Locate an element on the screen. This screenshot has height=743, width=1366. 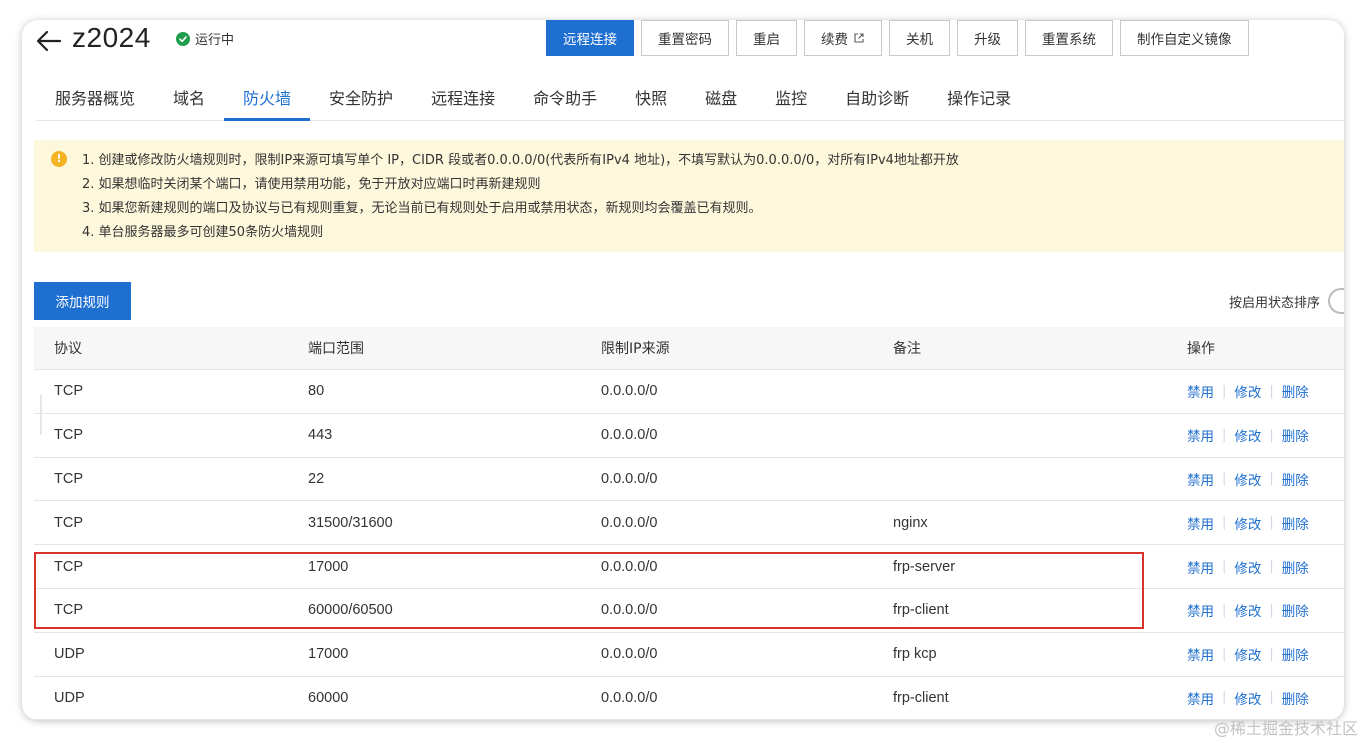
cell-note: frp-server is located at coordinates (924, 566).